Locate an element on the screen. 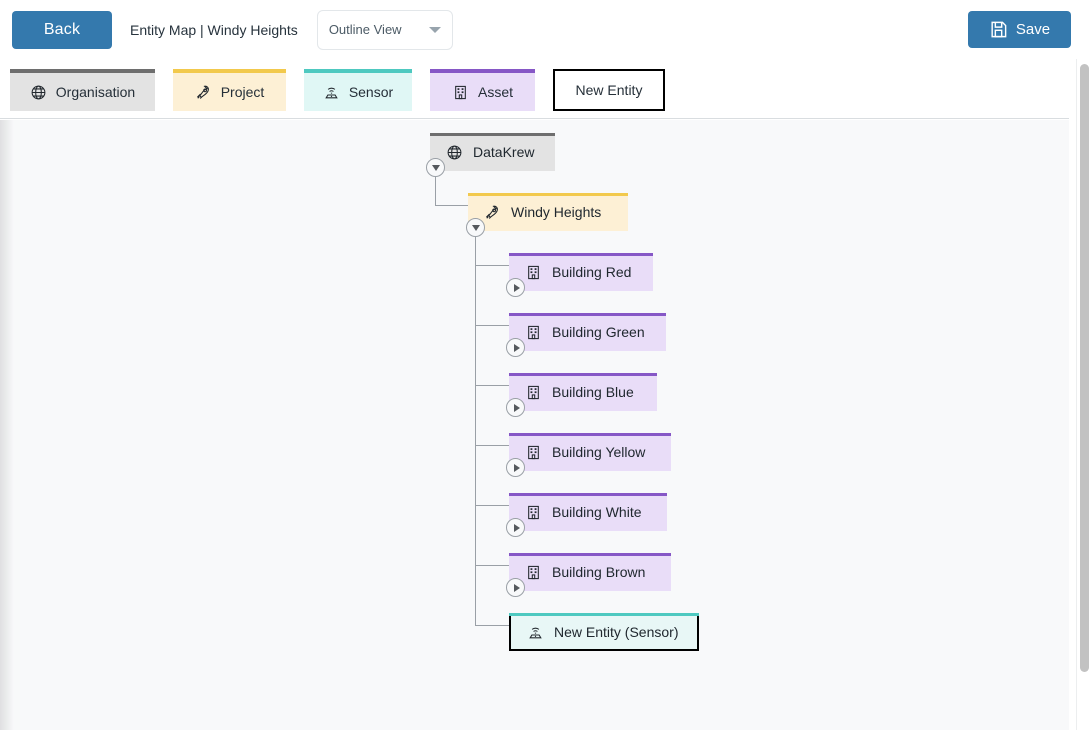 This screenshot has width=1091, height=730. collapse-toggle-datakrew is located at coordinates (435, 167).